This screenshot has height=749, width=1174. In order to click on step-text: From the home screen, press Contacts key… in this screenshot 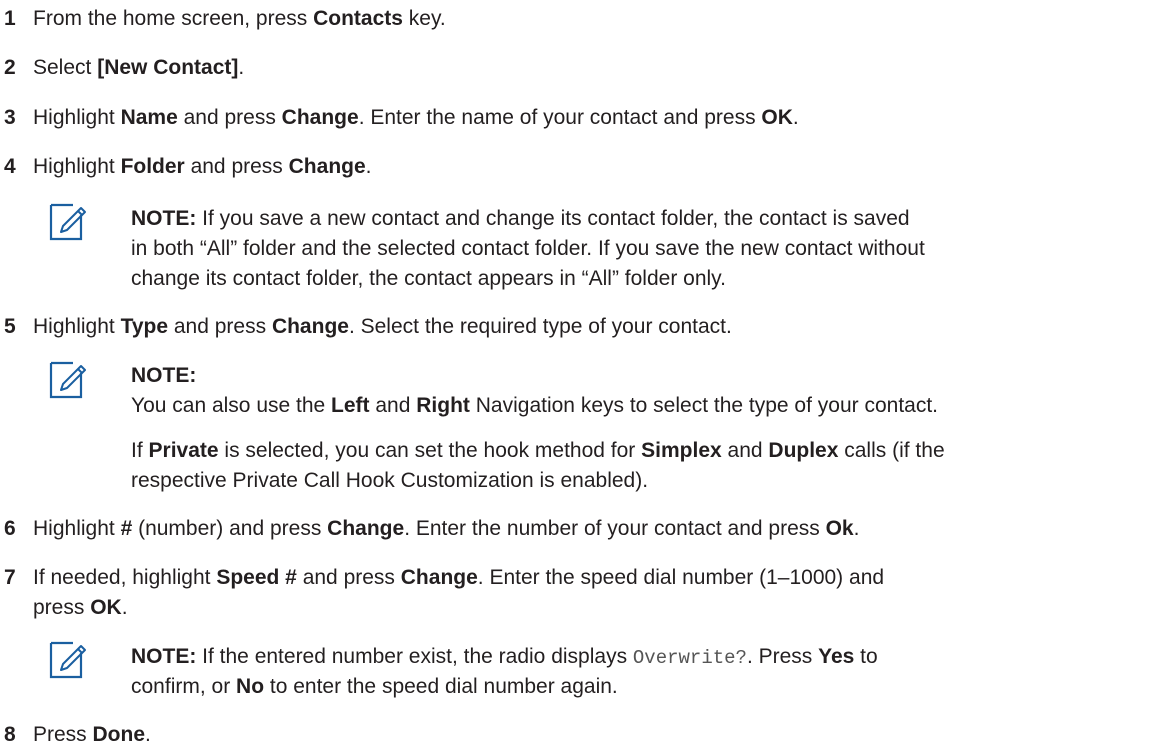, I will do `click(239, 18)`.